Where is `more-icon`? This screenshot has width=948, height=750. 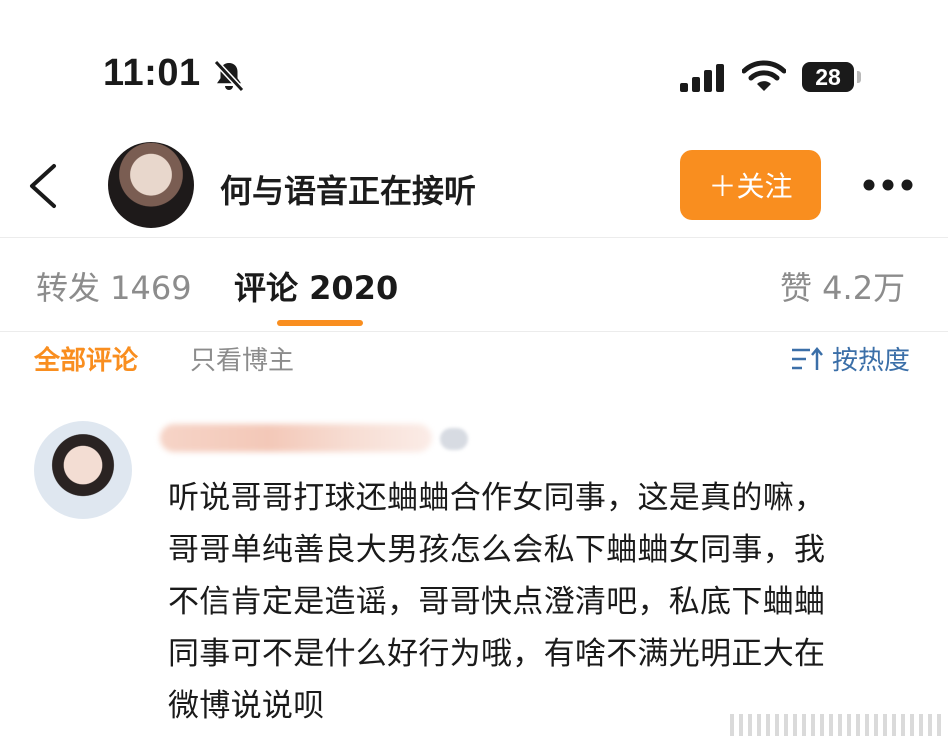 more-icon is located at coordinates (888, 185).